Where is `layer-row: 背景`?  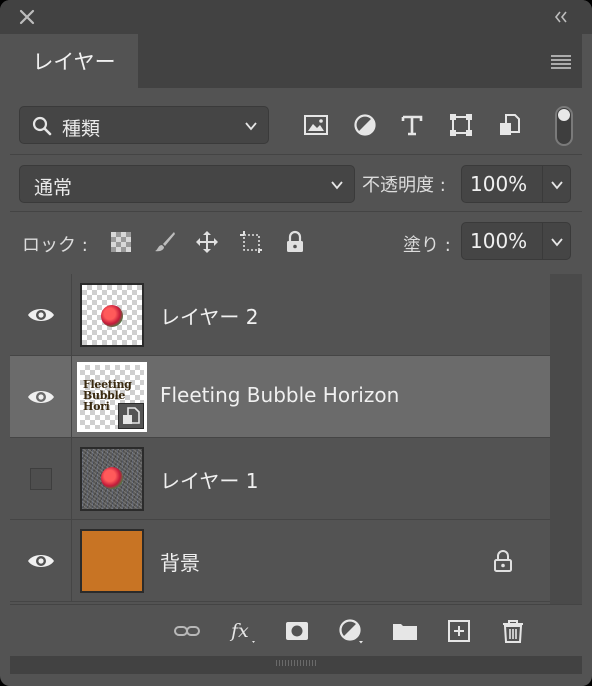 layer-row: 背景 is located at coordinates (280, 561).